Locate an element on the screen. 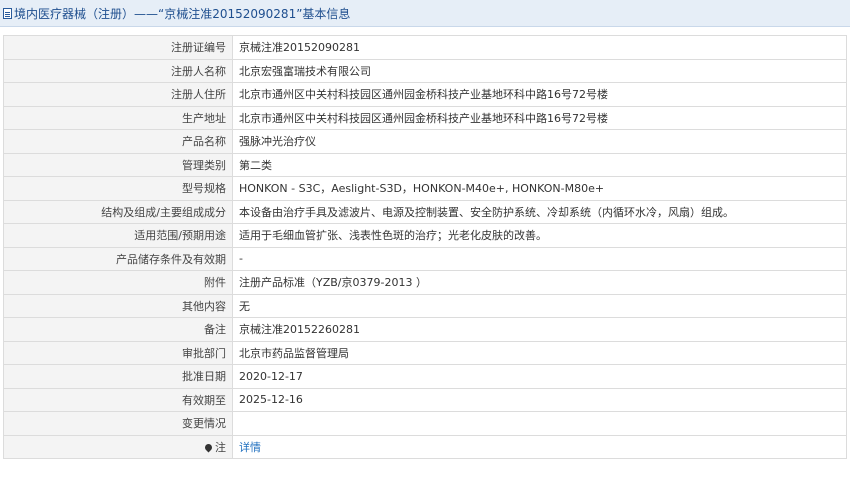  row-label: 注册证编号 is located at coordinates (118, 47).